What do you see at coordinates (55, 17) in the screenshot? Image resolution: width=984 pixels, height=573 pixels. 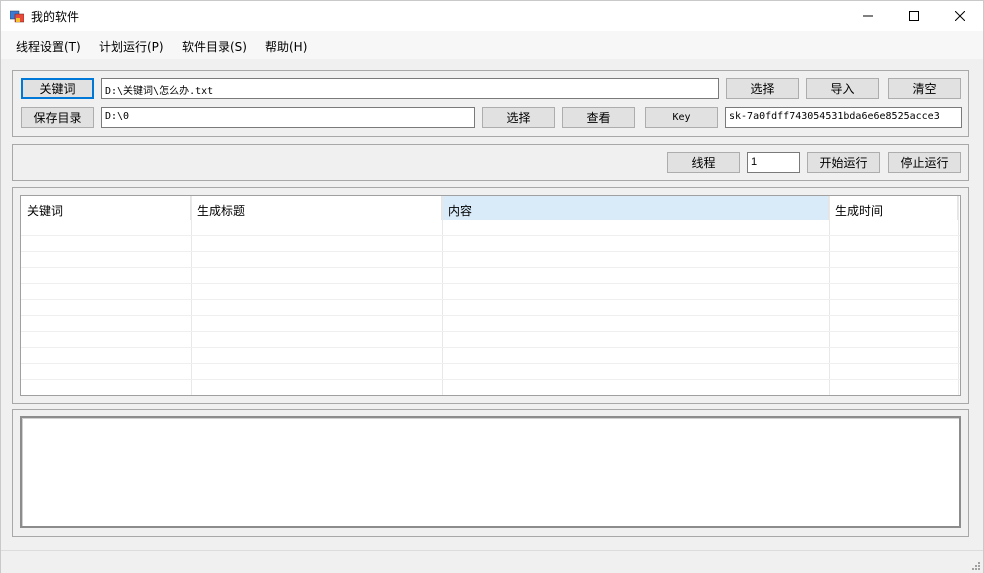 I see `window-title: 我的软件` at bounding box center [55, 17].